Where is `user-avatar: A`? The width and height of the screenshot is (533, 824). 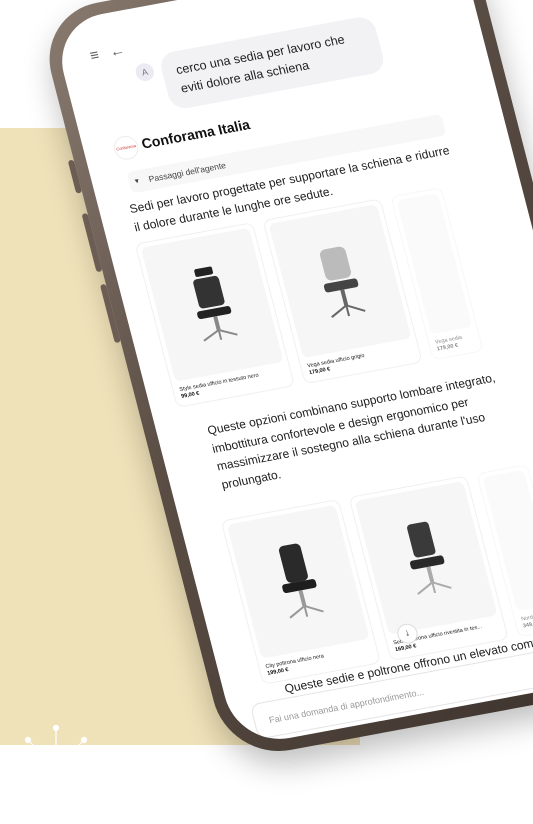 user-avatar: A is located at coordinates (144, 72).